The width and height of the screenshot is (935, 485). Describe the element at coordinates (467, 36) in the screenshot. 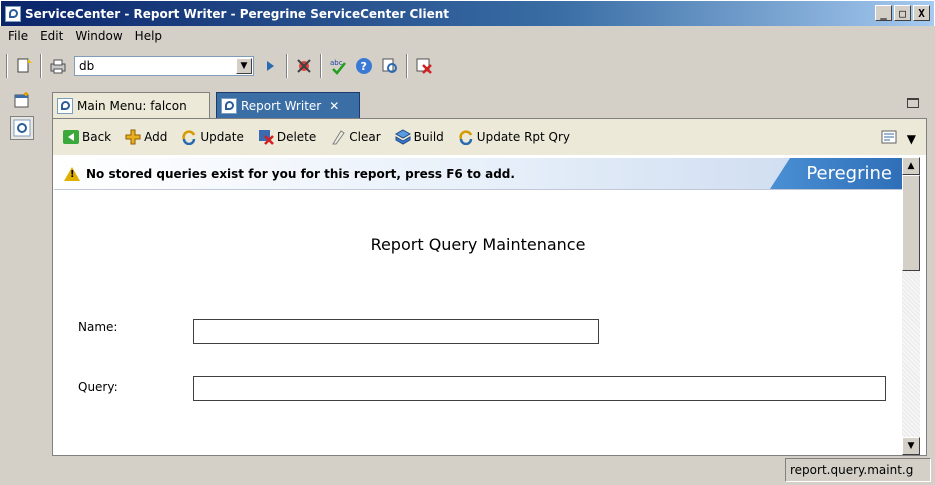

I see `menu-bar: File Edit Window Help` at that location.